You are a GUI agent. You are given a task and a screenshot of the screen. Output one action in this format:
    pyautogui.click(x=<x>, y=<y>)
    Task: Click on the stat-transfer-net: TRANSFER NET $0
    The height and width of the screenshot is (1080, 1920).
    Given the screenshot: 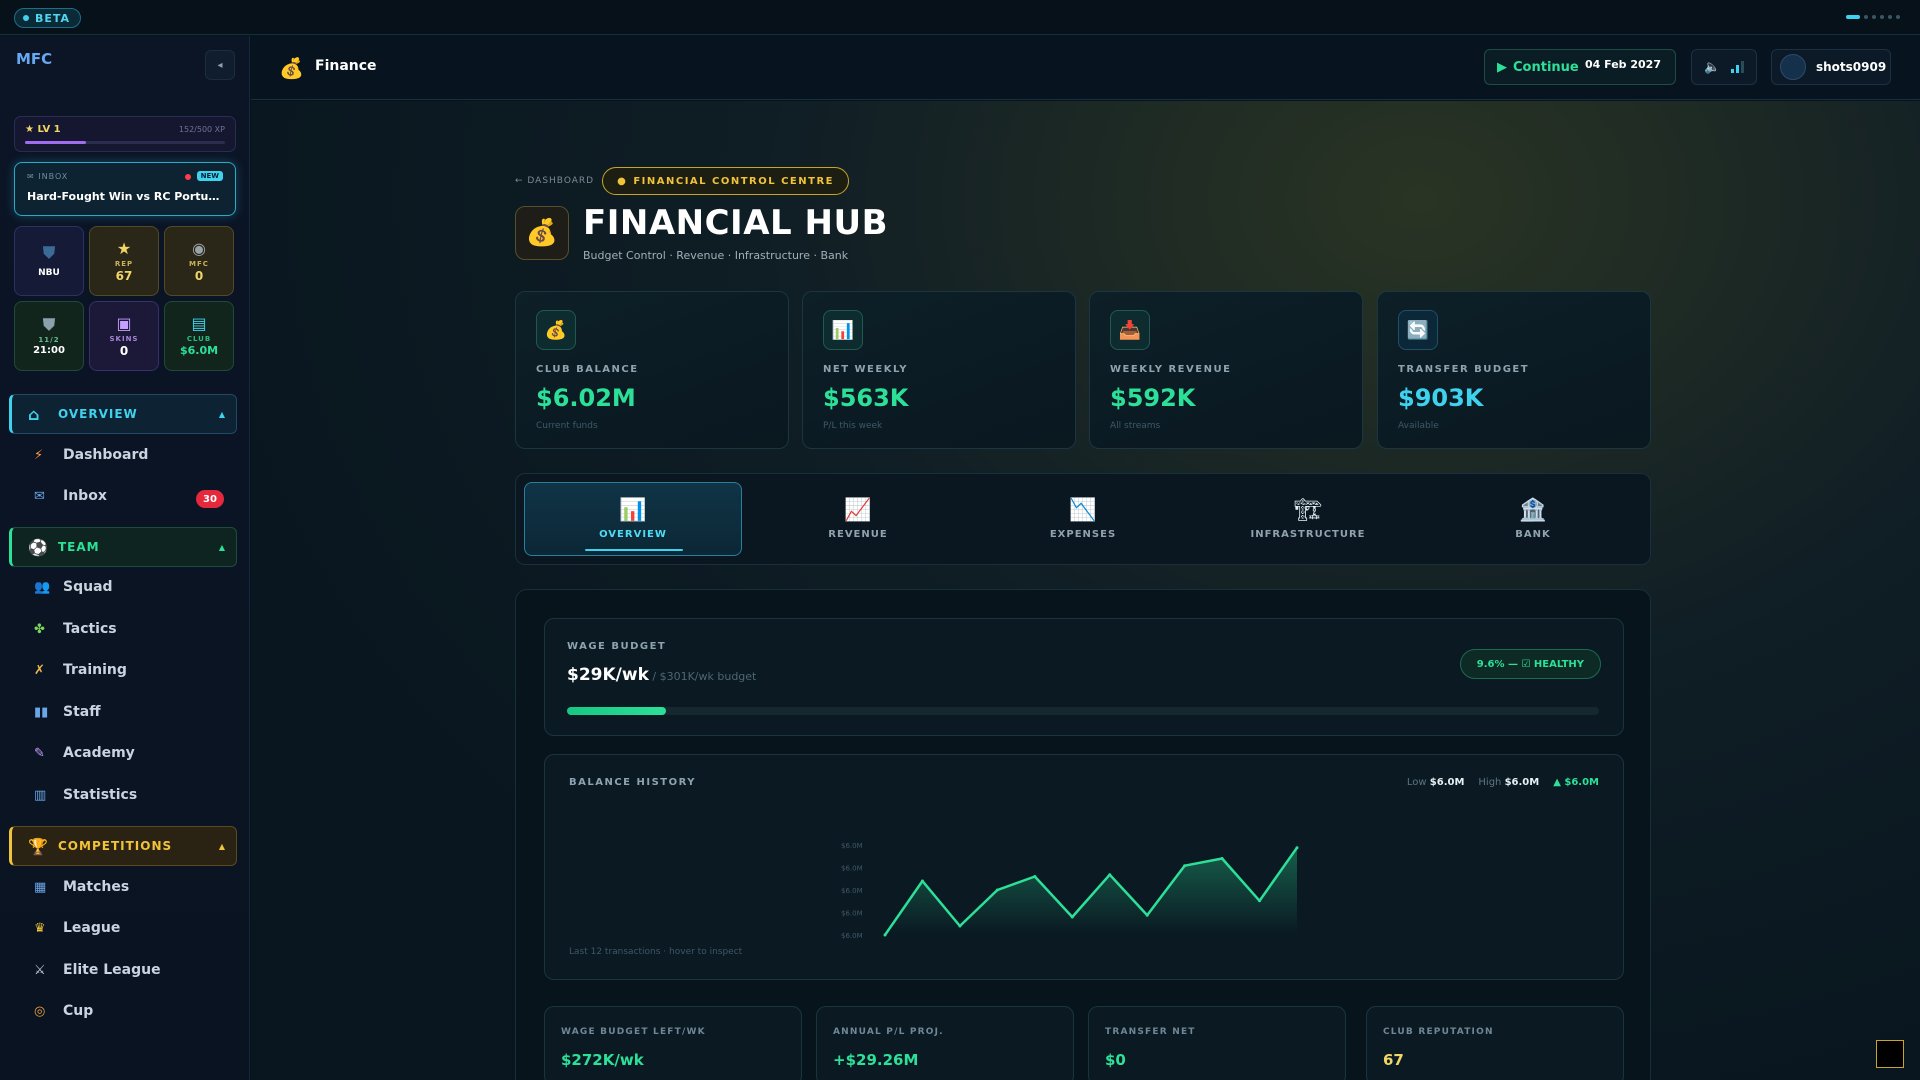 What is the action you would take?
    pyautogui.click(x=1217, y=1043)
    